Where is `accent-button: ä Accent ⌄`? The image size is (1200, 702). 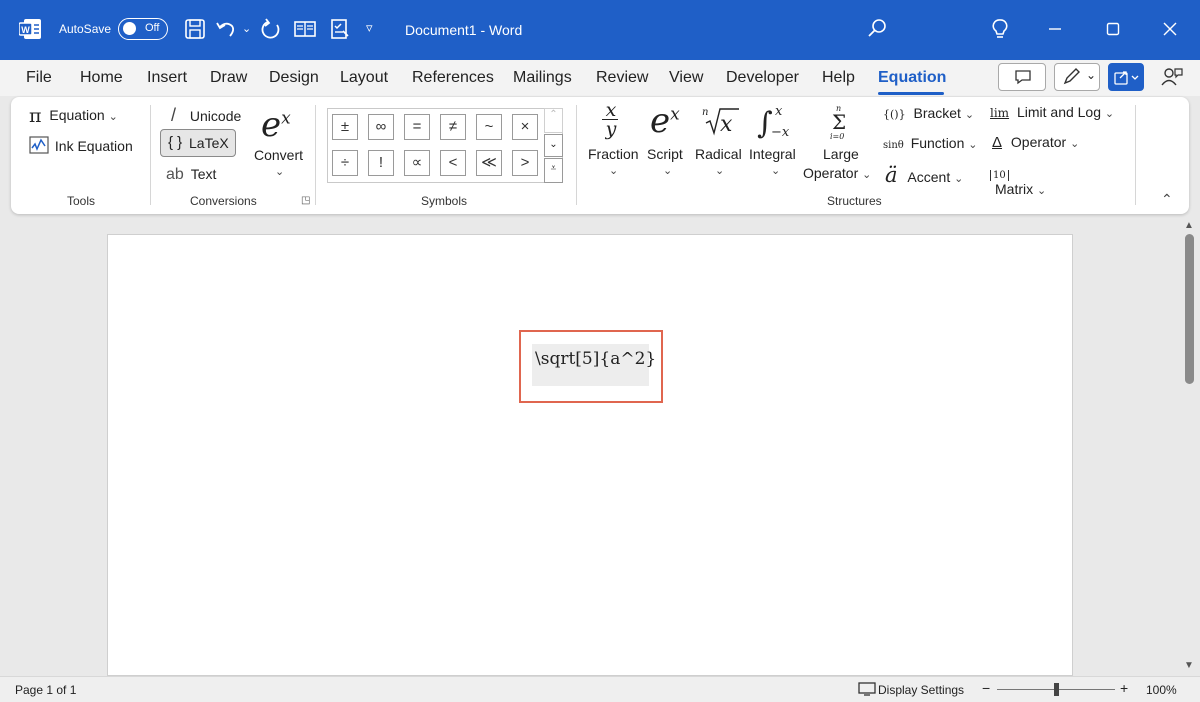 accent-button: ä Accent ⌄ is located at coordinates (924, 175).